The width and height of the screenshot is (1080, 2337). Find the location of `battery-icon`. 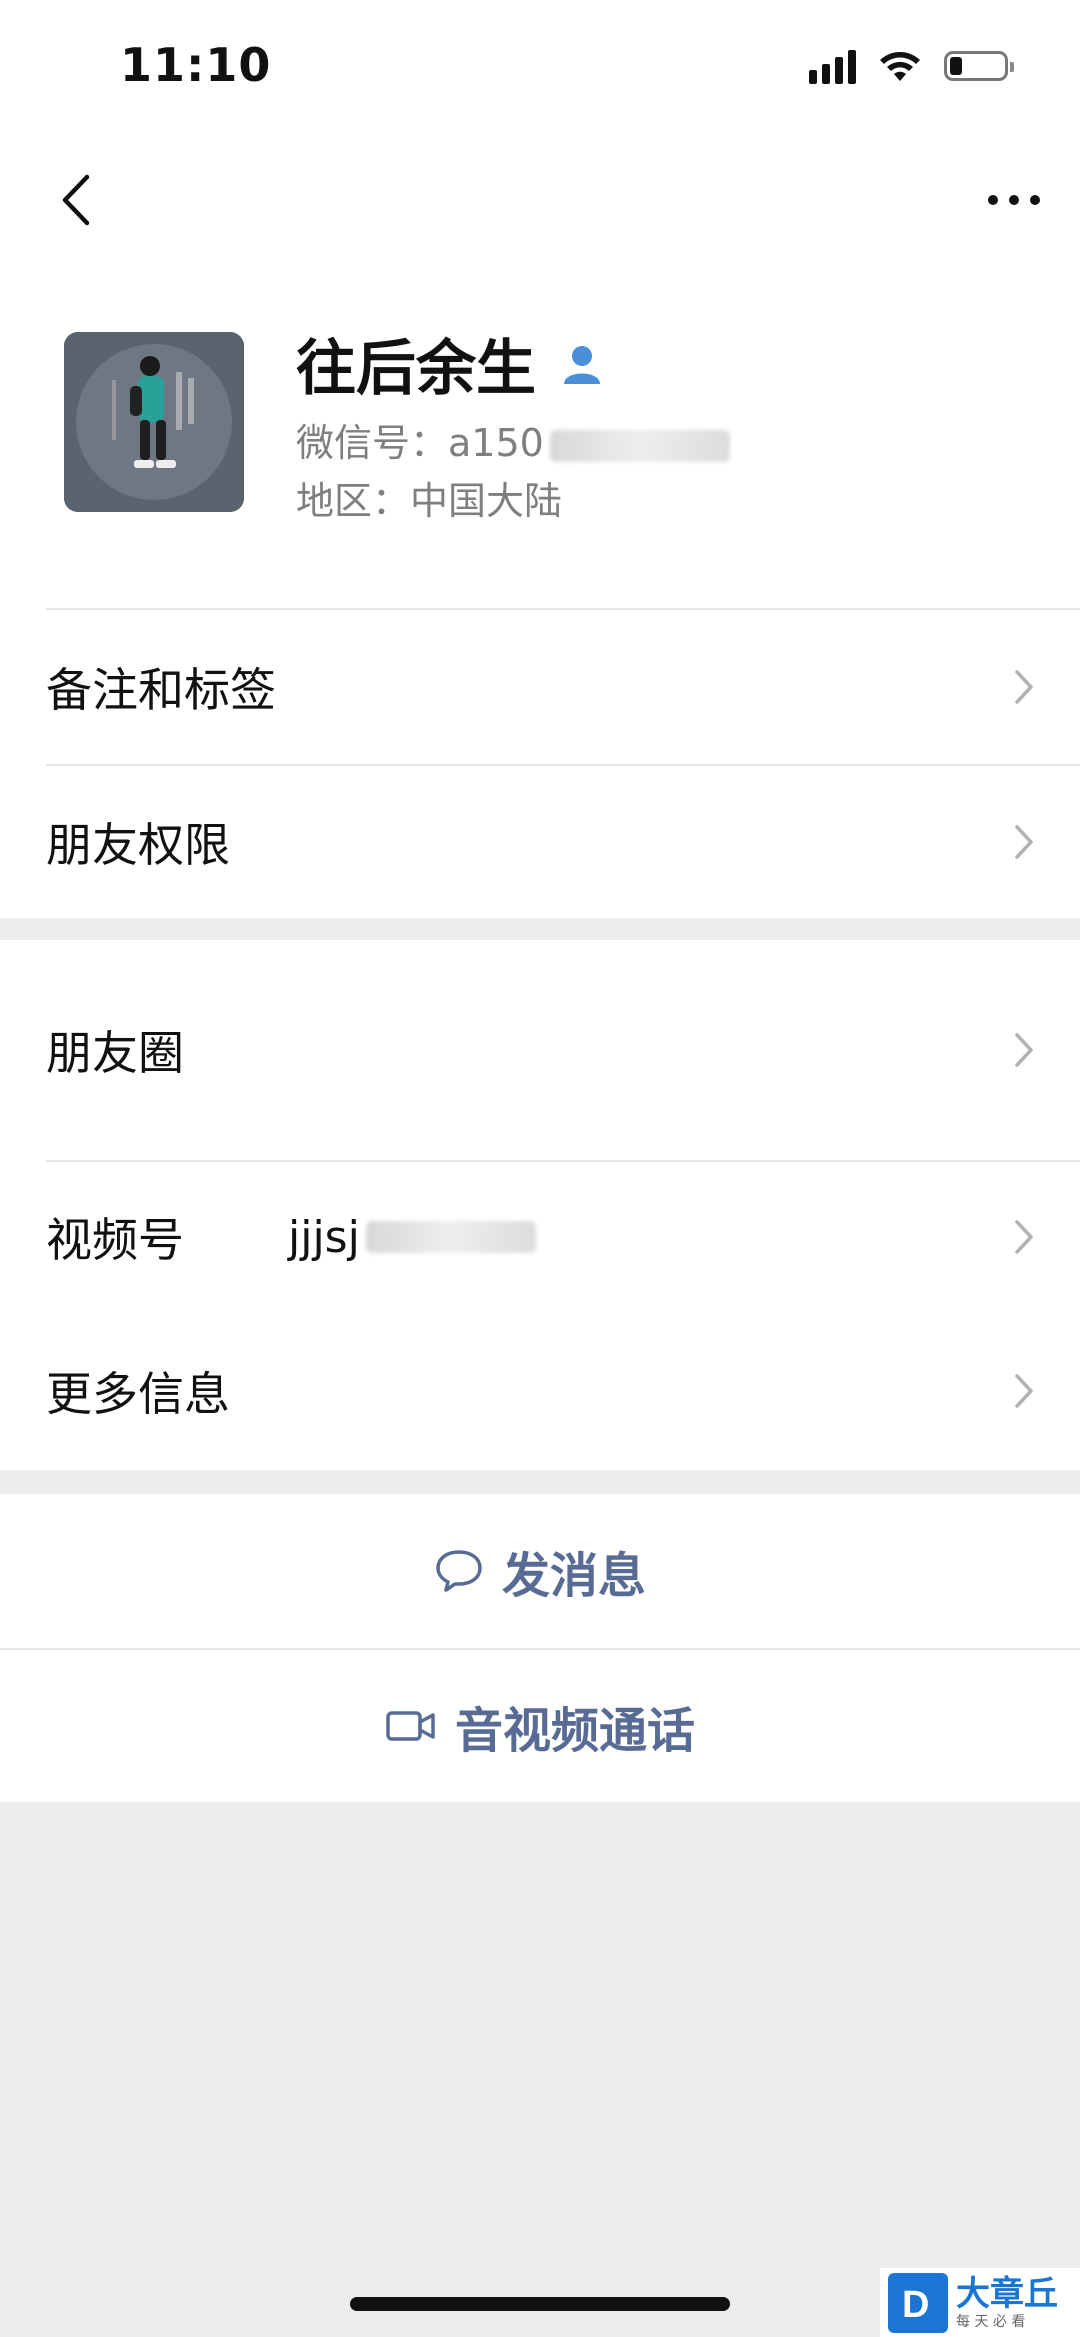

battery-icon is located at coordinates (979, 66).